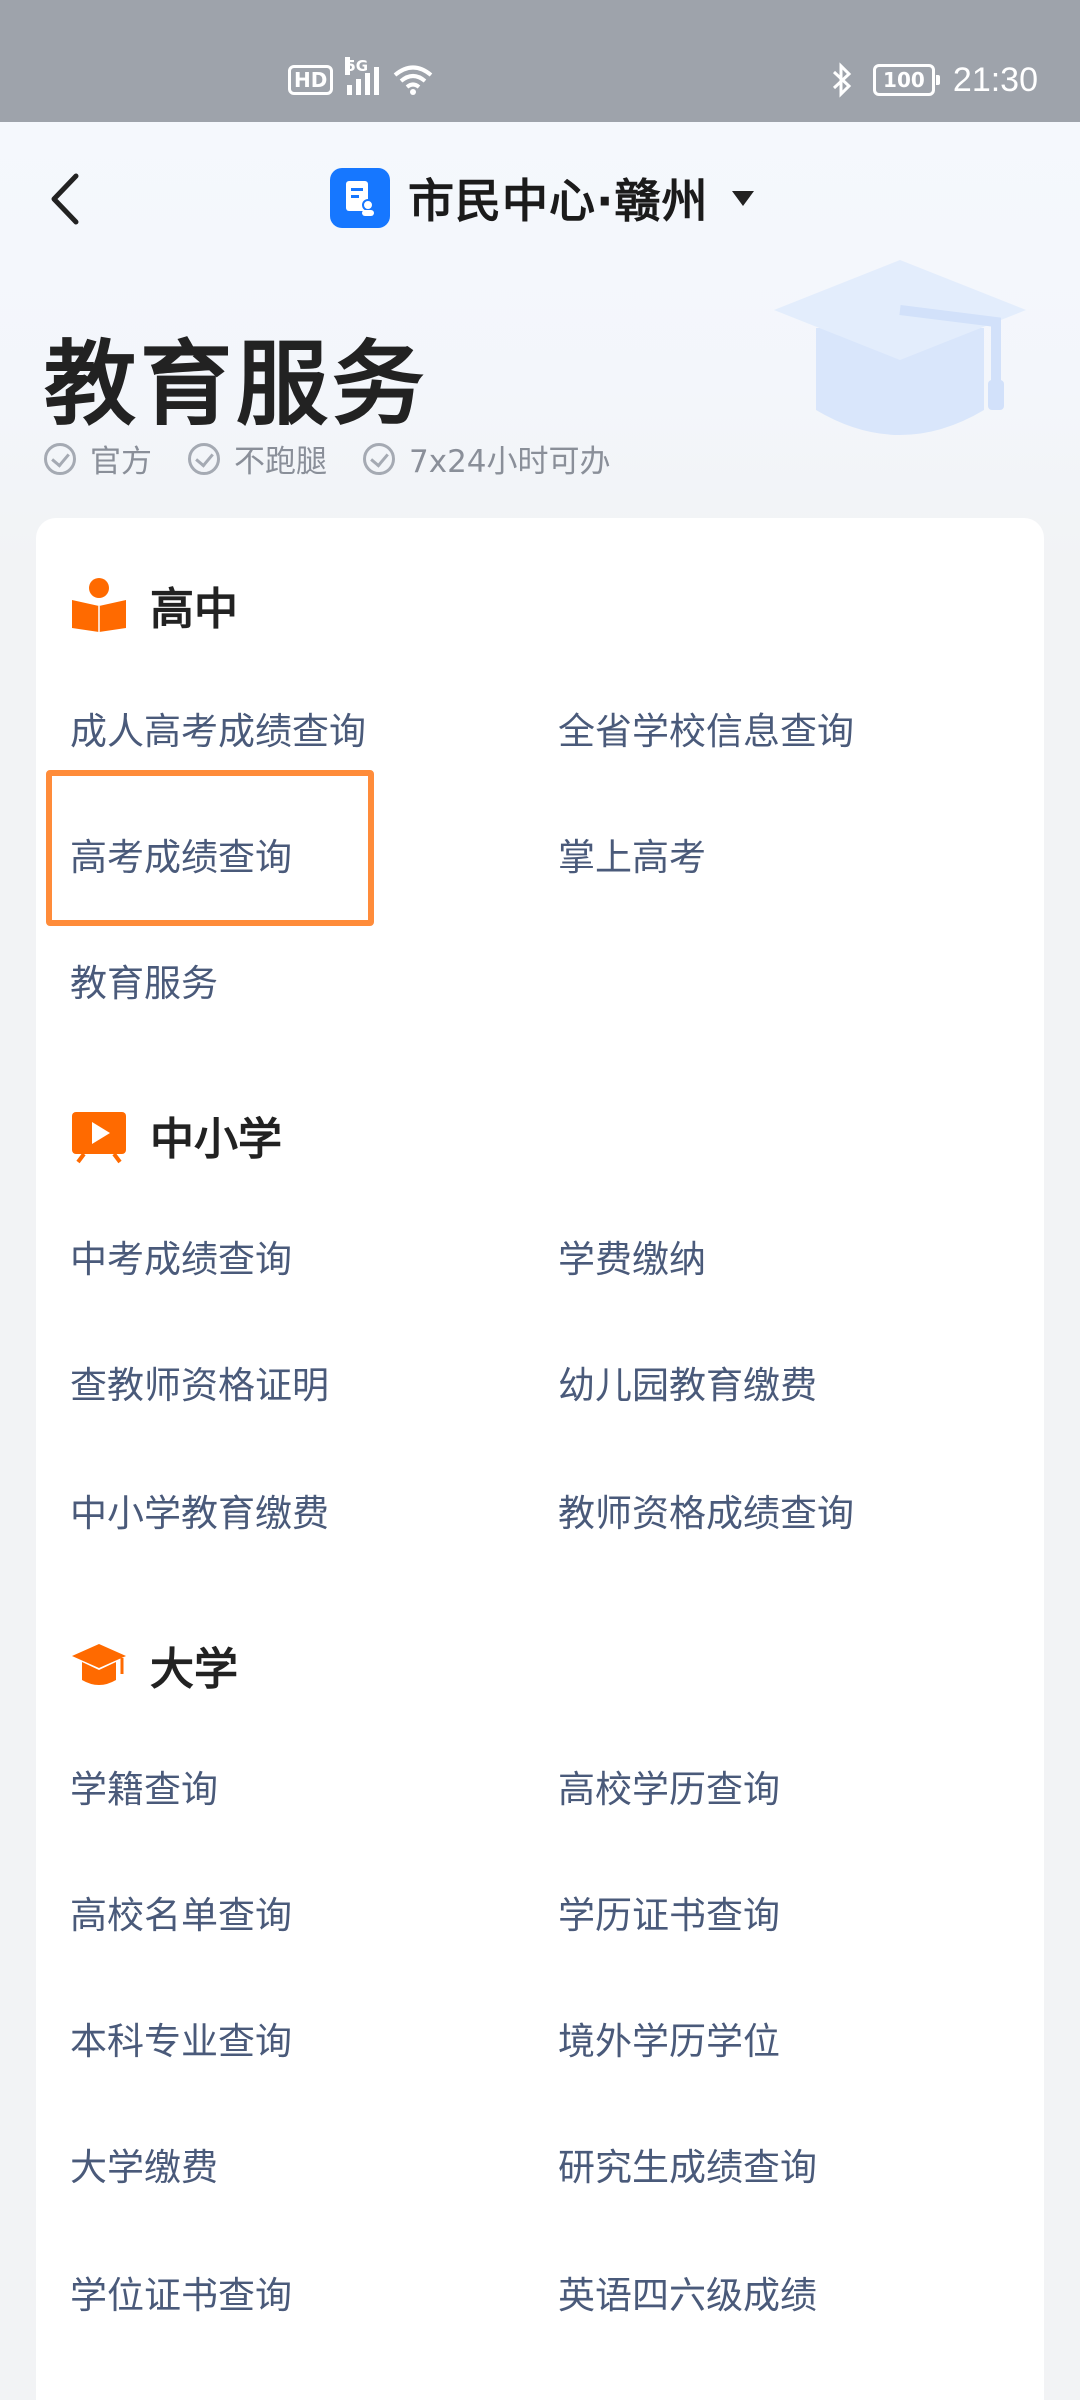 The height and width of the screenshot is (2400, 1080). What do you see at coordinates (900, 347) in the screenshot?
I see `graduation-cap-illustration` at bounding box center [900, 347].